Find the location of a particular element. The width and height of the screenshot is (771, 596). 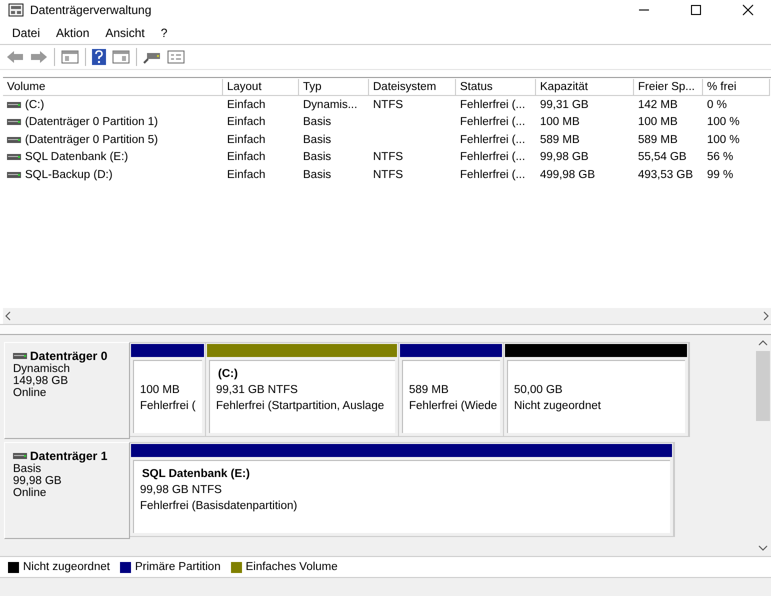

maximize-icon is located at coordinates (696, 10).